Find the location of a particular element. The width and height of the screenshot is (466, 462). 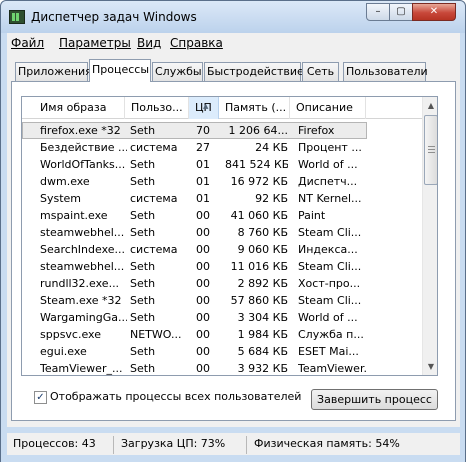

status-cpu: Загрузка ЦП: 73% is located at coordinates (182, 445).